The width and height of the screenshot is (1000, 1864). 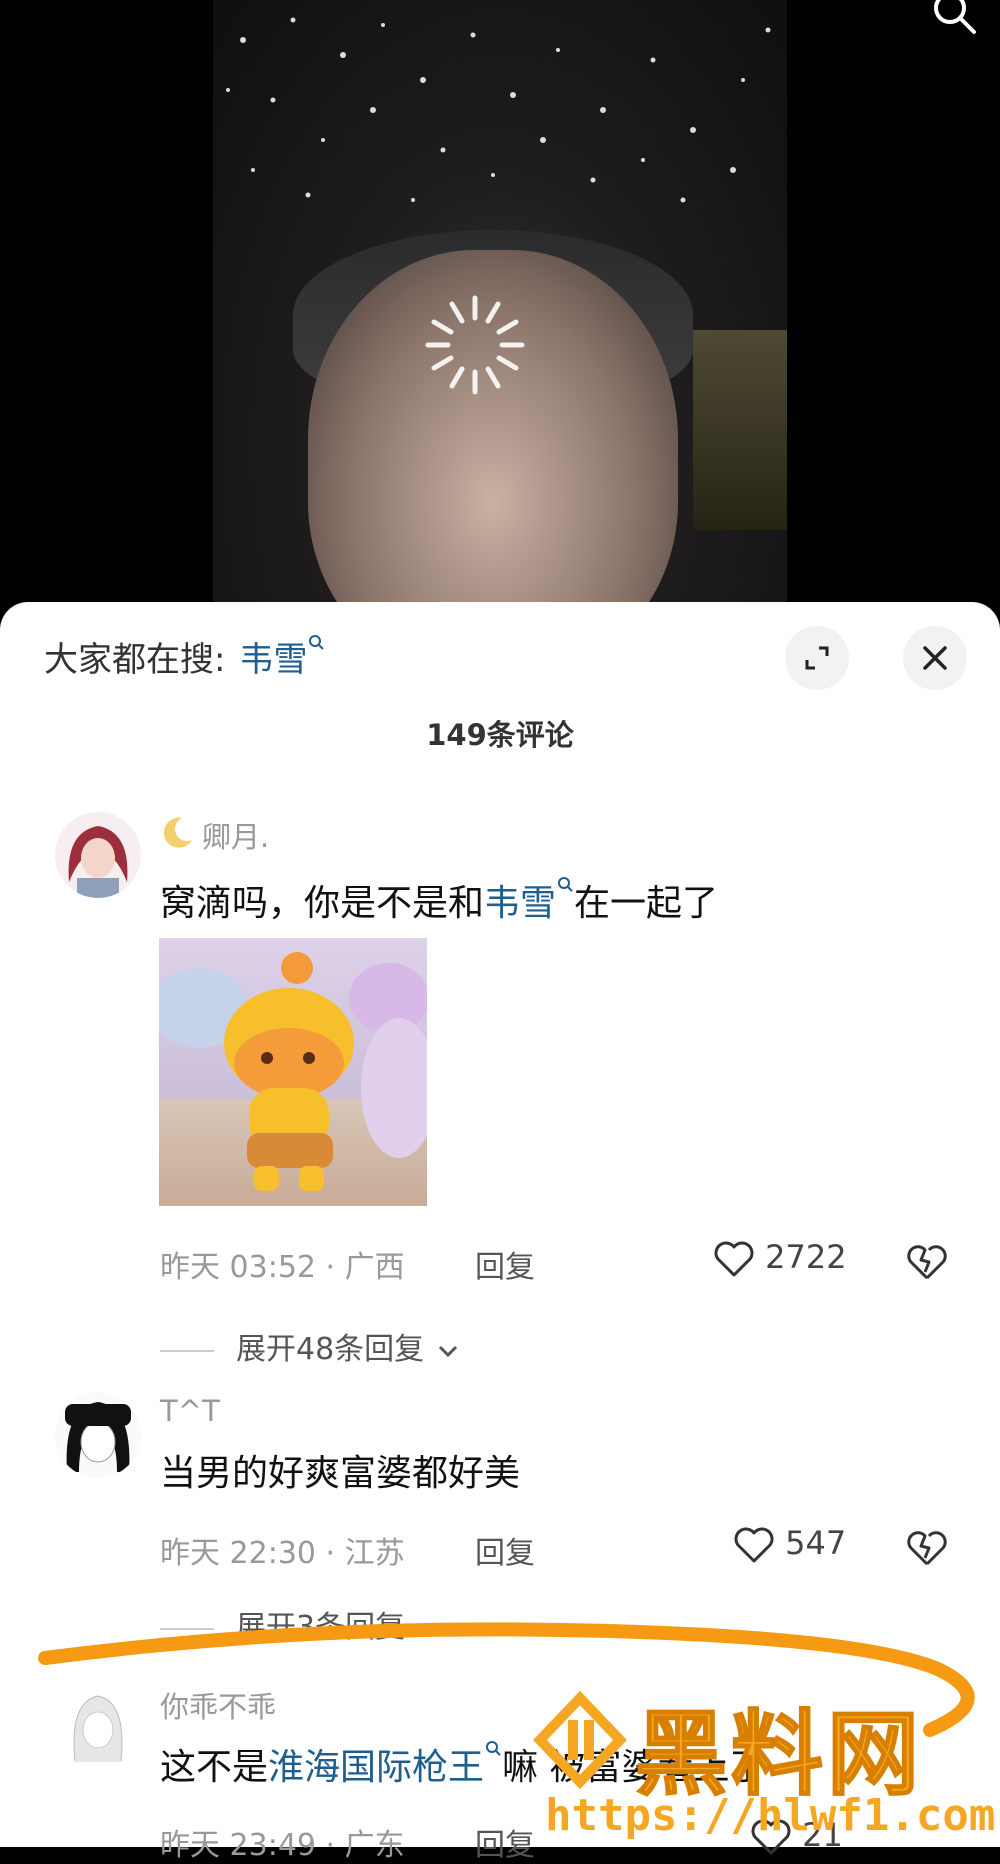 What do you see at coordinates (816, 1543) in the screenshot?
I see `like-count: 547` at bounding box center [816, 1543].